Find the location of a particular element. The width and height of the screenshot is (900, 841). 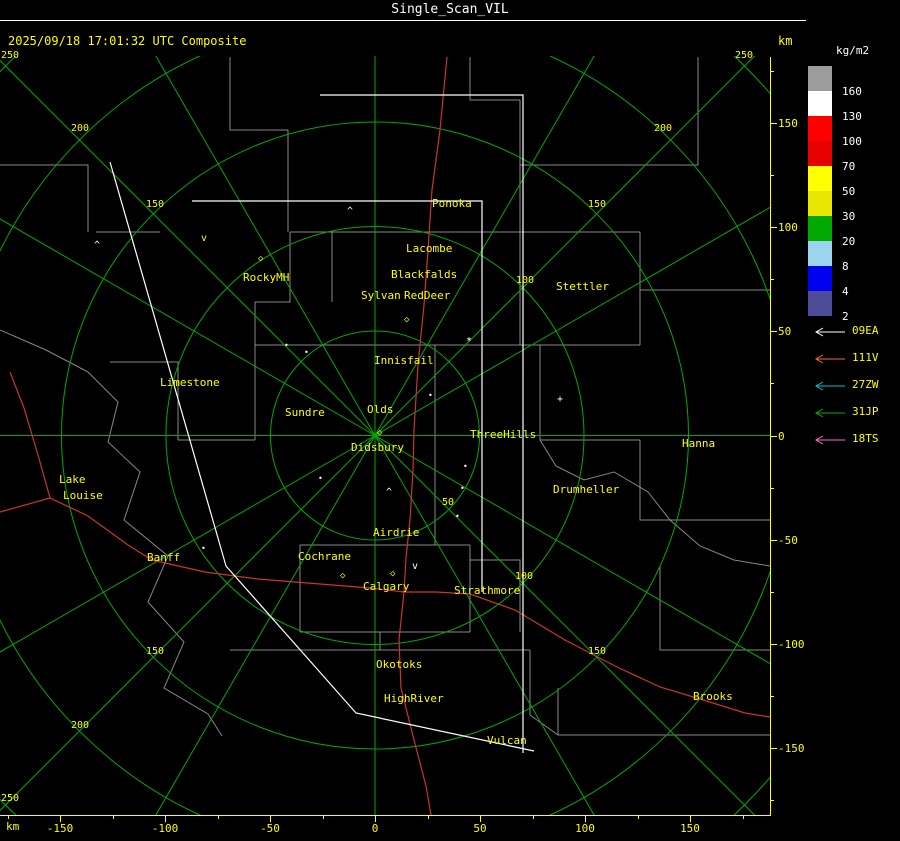

bottom-axis-value: -150 is located at coordinates (60, 828).